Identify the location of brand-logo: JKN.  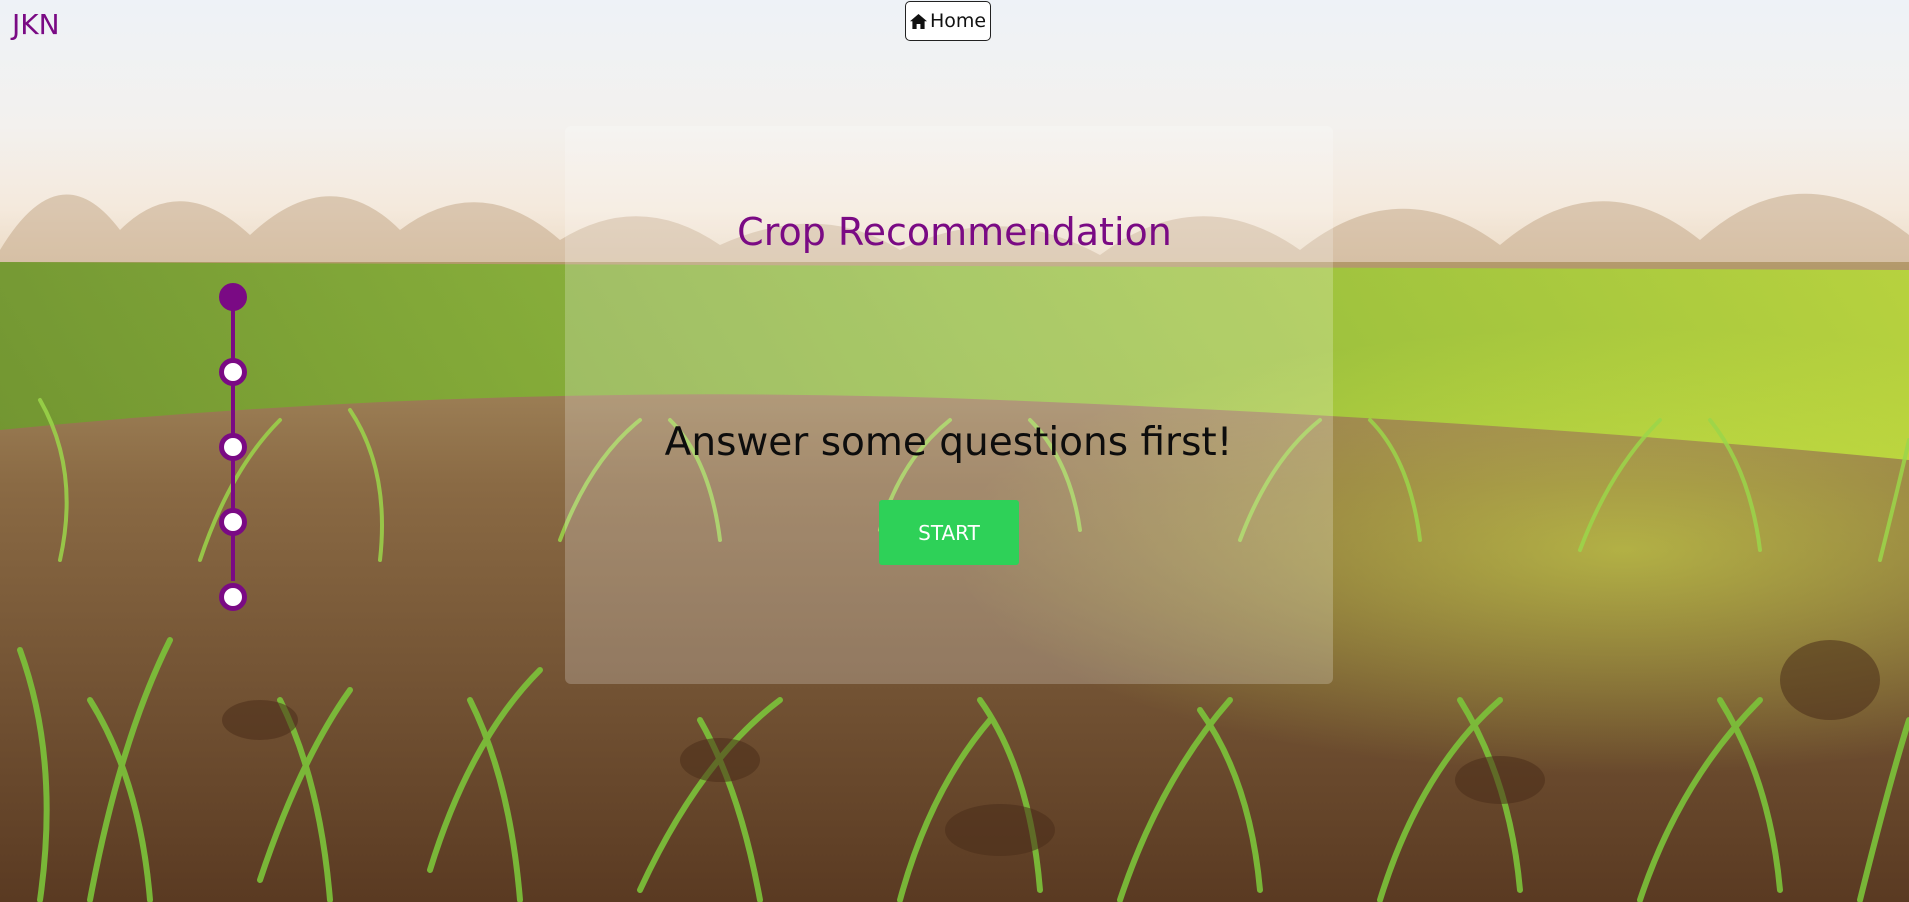
(36, 24).